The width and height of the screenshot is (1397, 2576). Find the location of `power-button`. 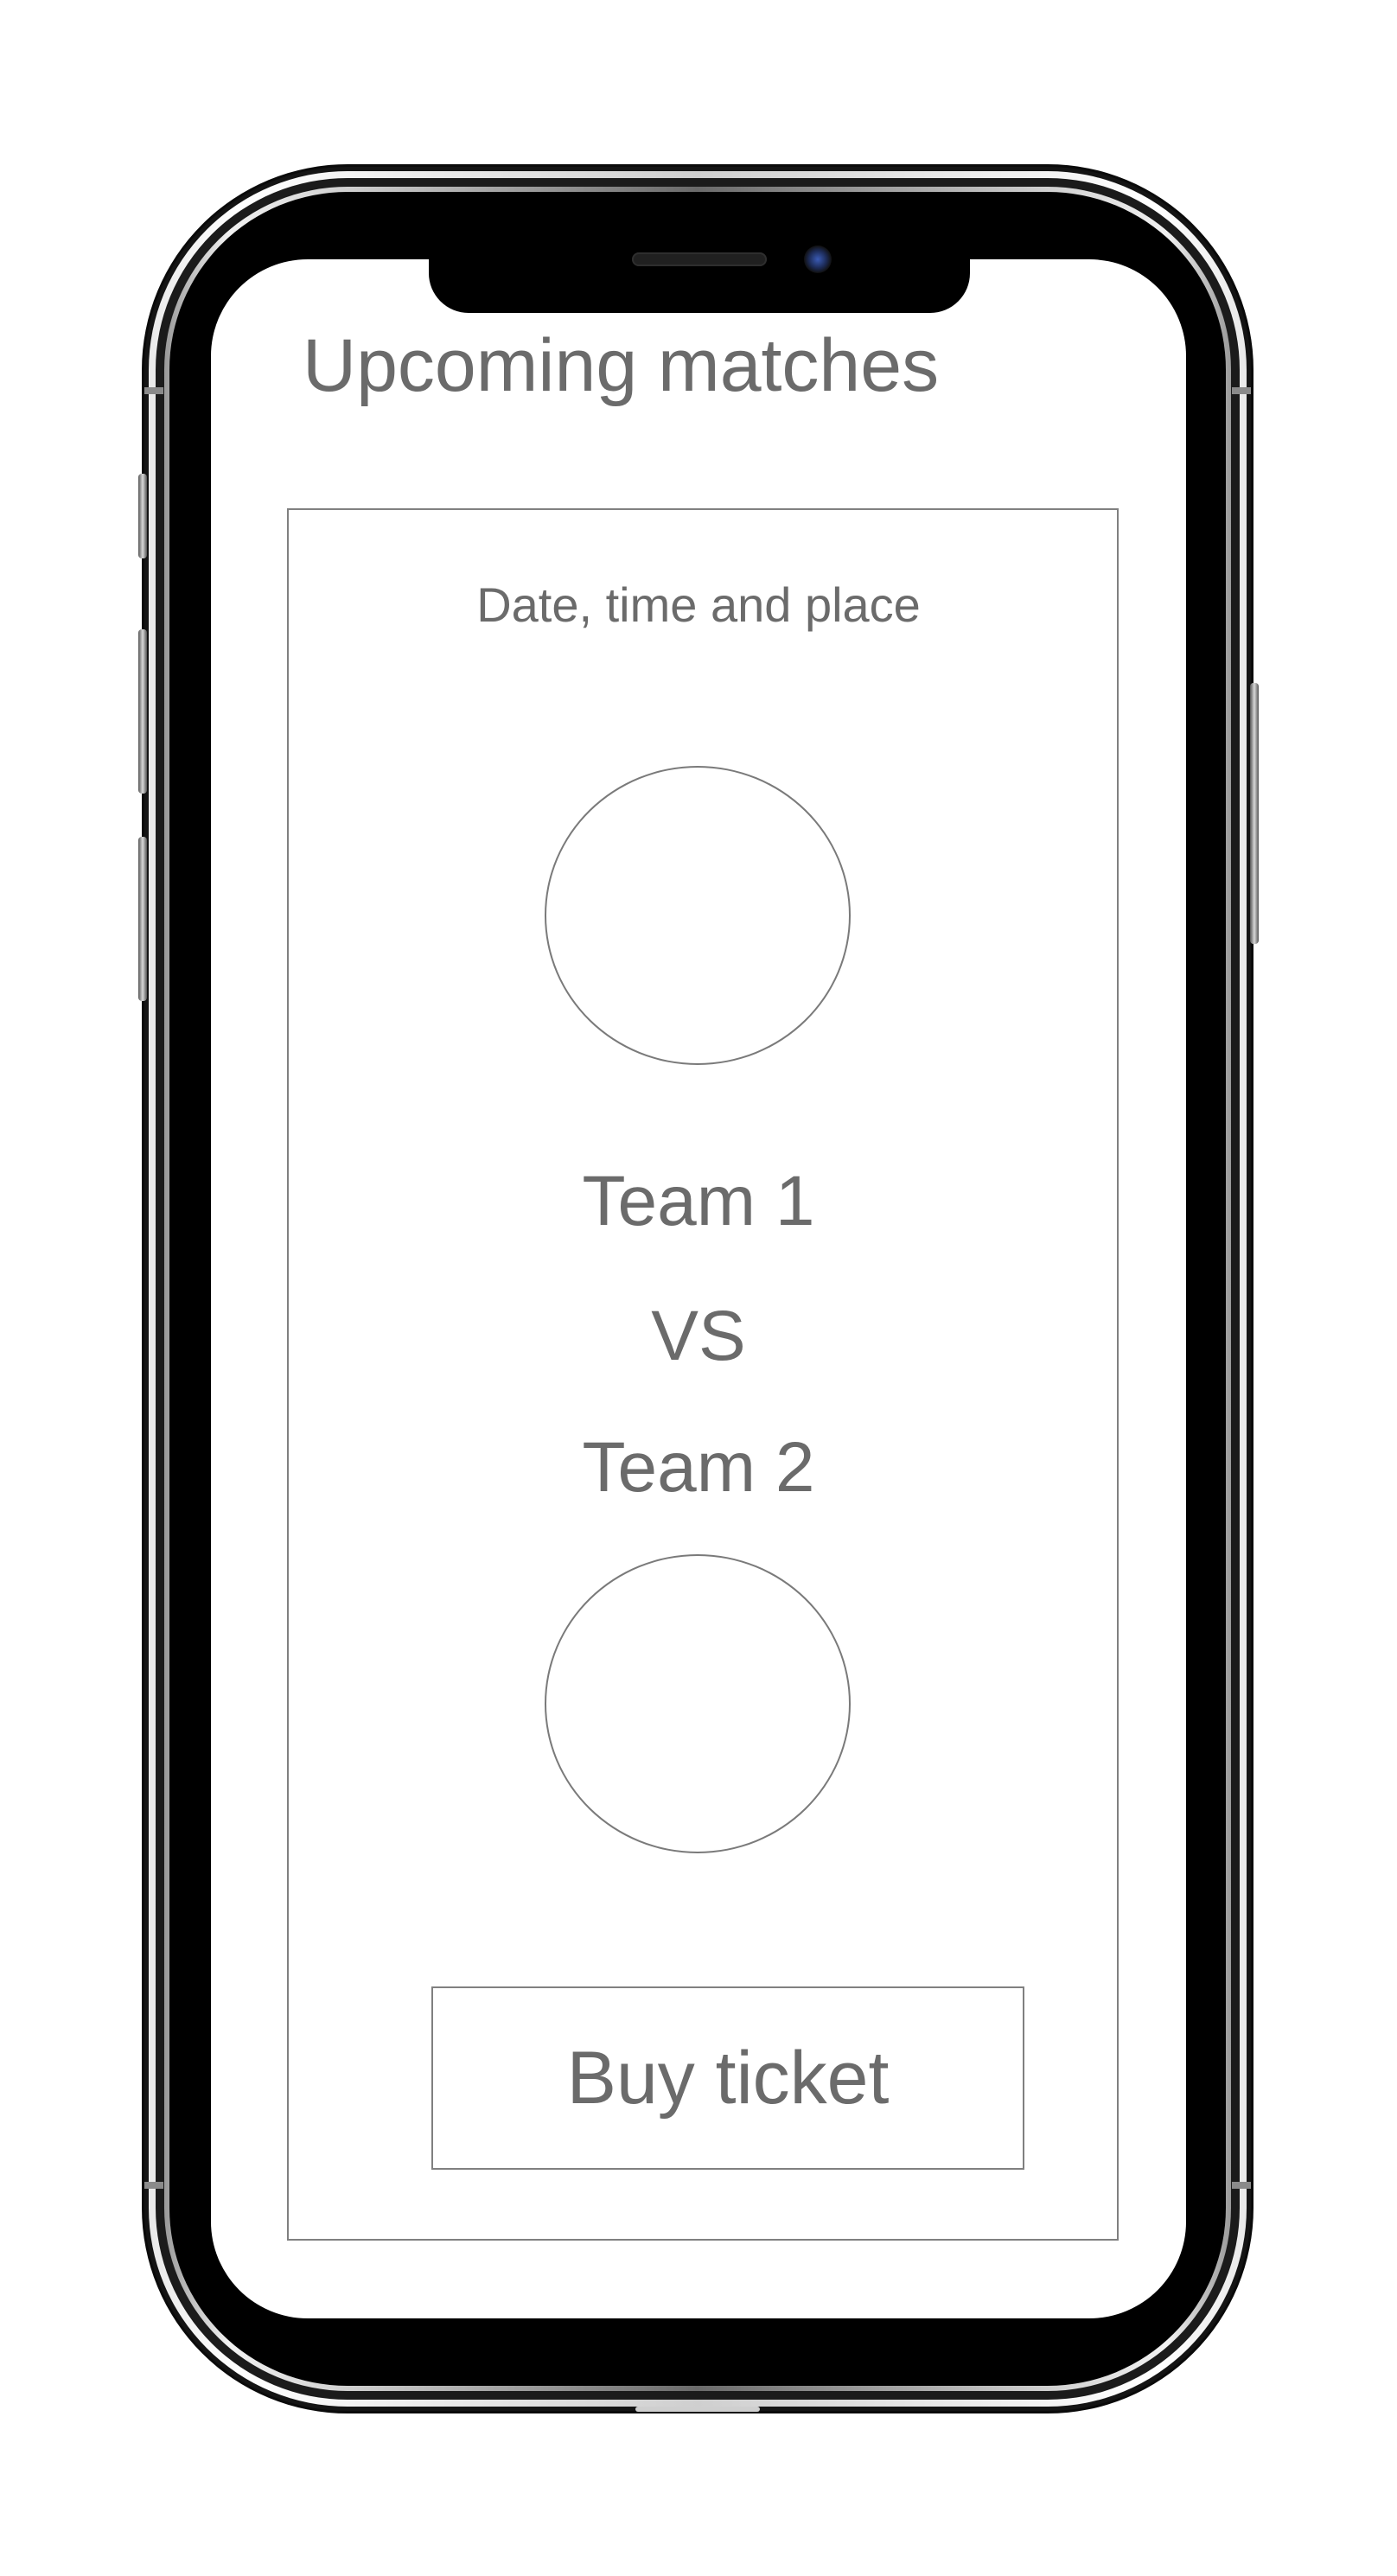

power-button is located at coordinates (1254, 813).